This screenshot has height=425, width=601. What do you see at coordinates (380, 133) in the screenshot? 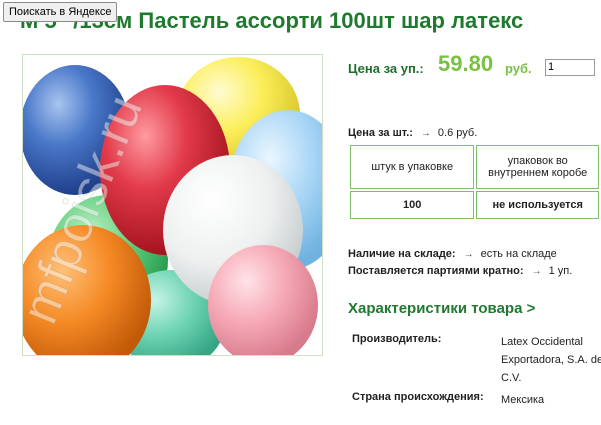
I see `unit-price-label: Цена за шт.:` at bounding box center [380, 133].